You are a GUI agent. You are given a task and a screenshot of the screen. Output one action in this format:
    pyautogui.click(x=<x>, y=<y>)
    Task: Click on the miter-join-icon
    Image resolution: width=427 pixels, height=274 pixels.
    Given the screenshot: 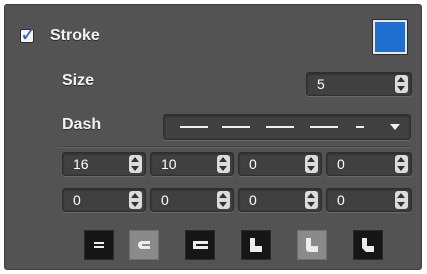 What is the action you would take?
    pyautogui.click(x=256, y=245)
    